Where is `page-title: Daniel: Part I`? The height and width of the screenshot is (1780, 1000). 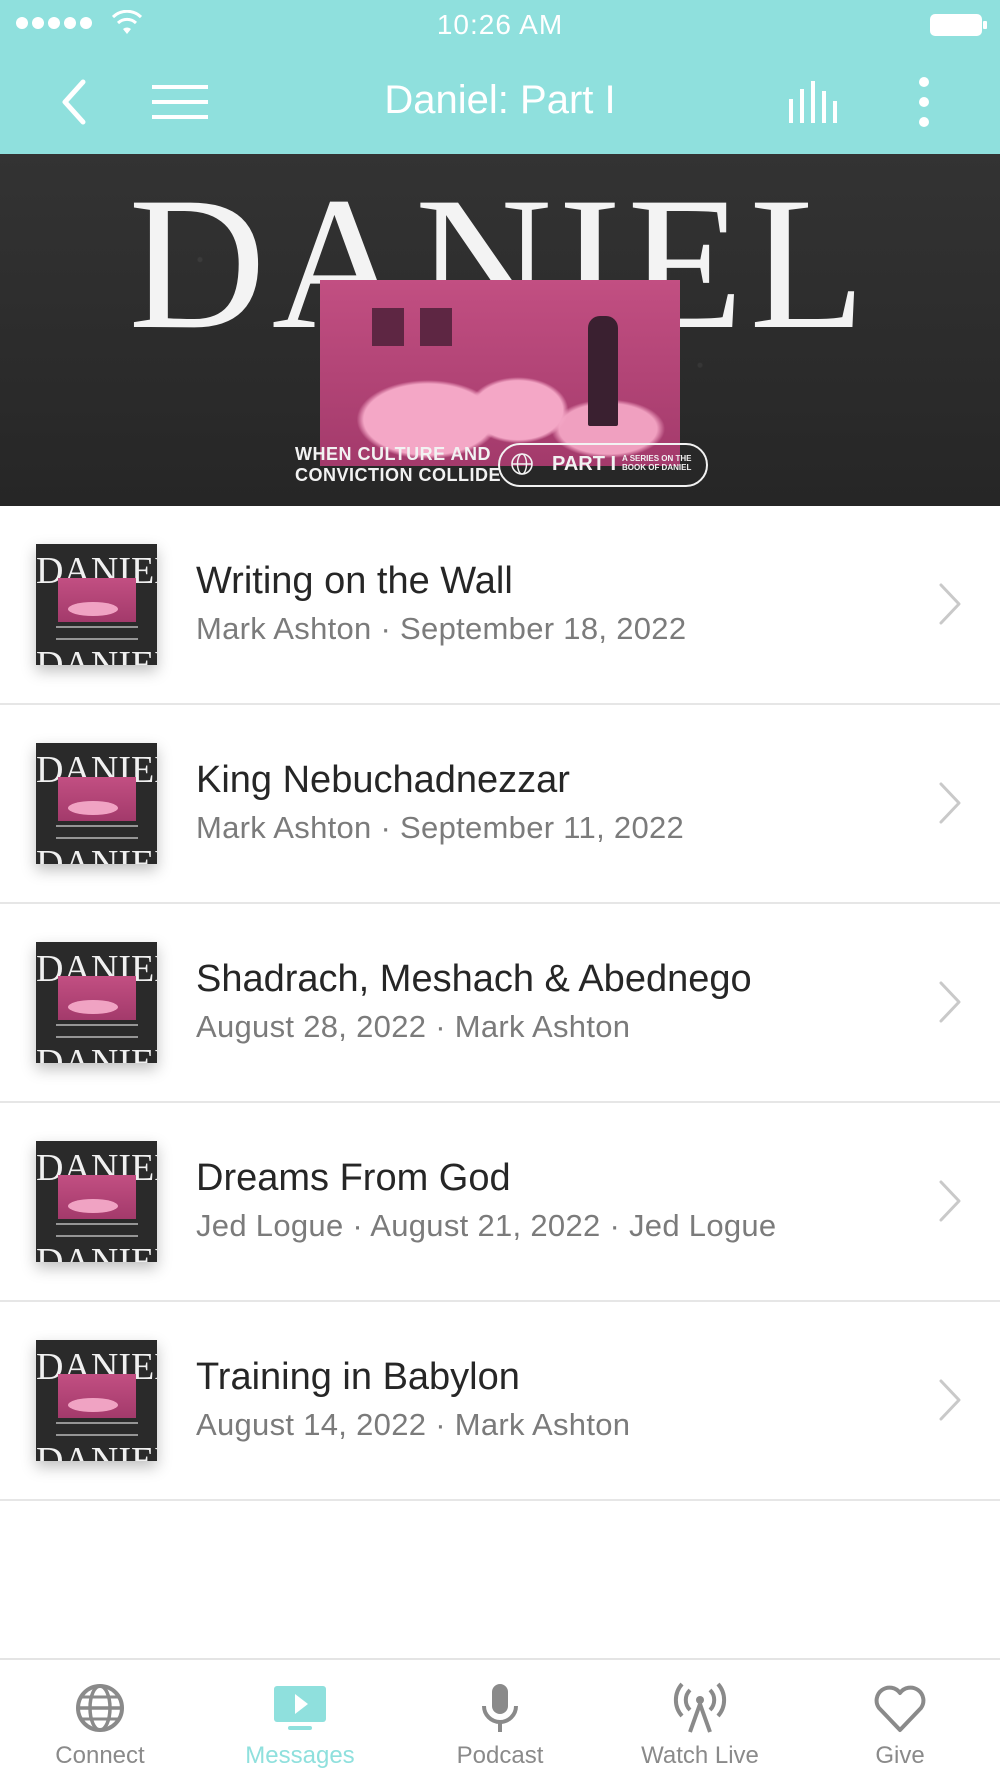
page-title: Daniel: Part I is located at coordinates (500, 100).